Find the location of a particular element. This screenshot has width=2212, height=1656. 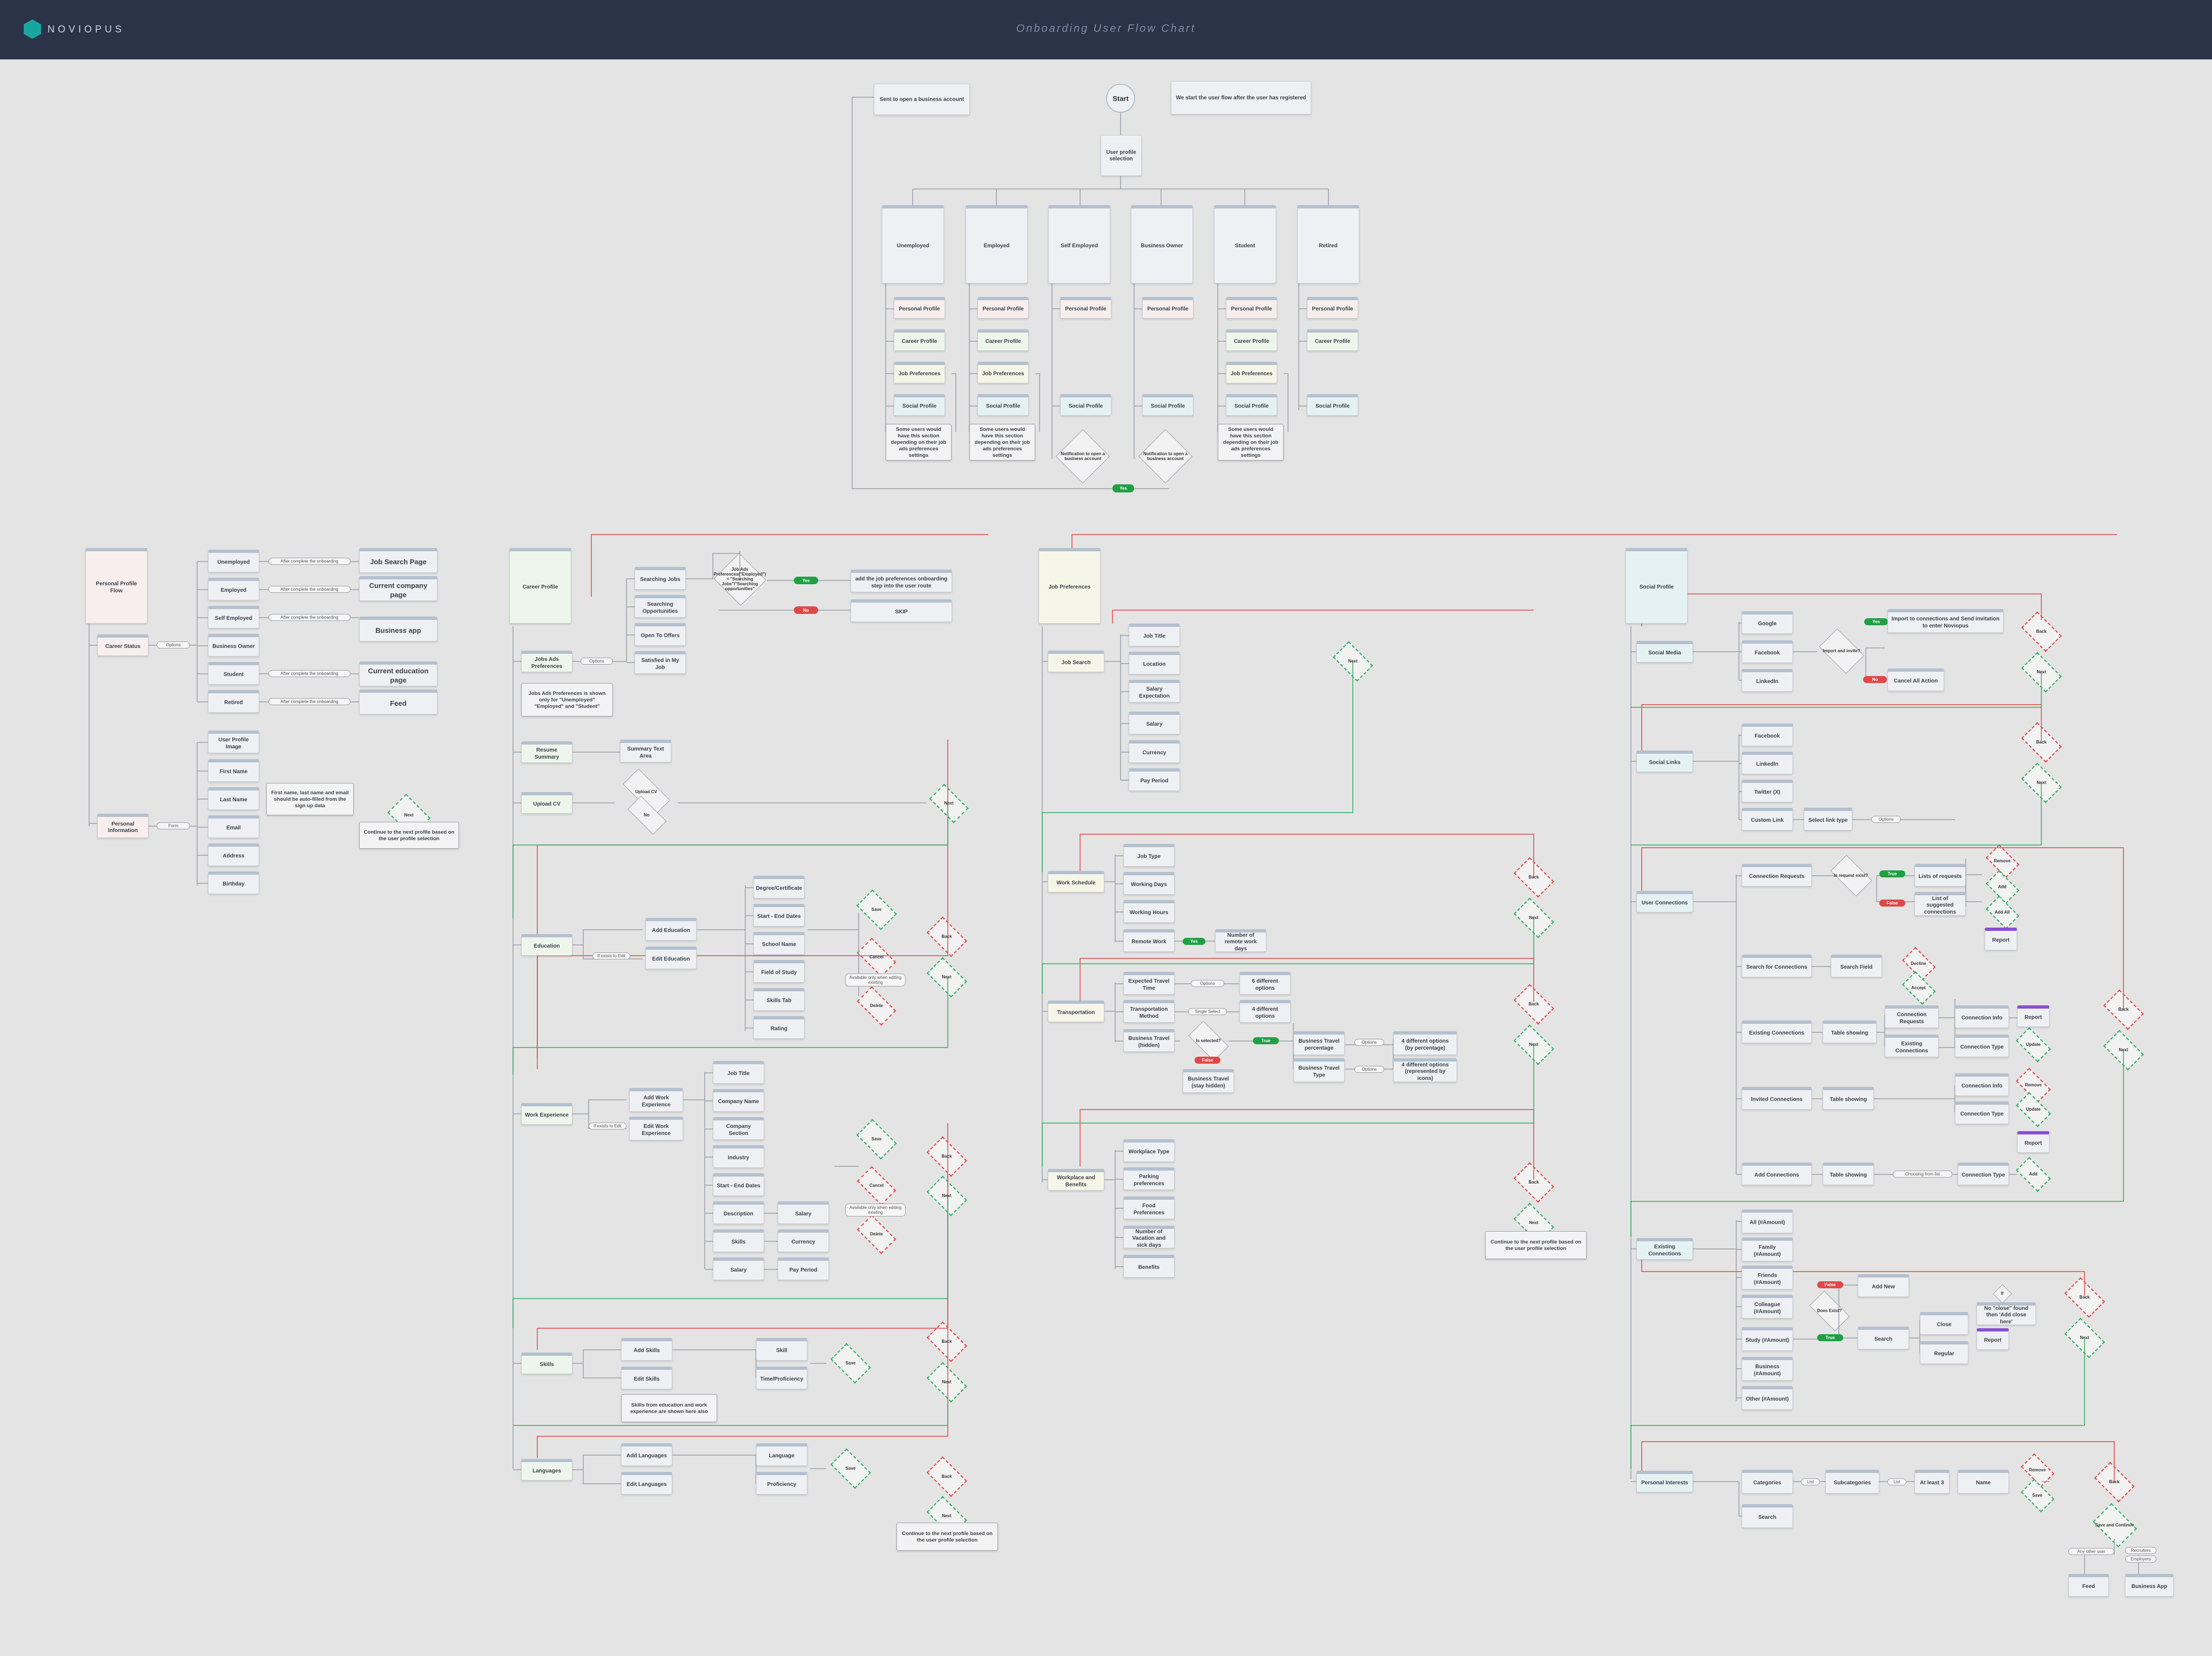

salary: Salary is located at coordinates (738, 1269).